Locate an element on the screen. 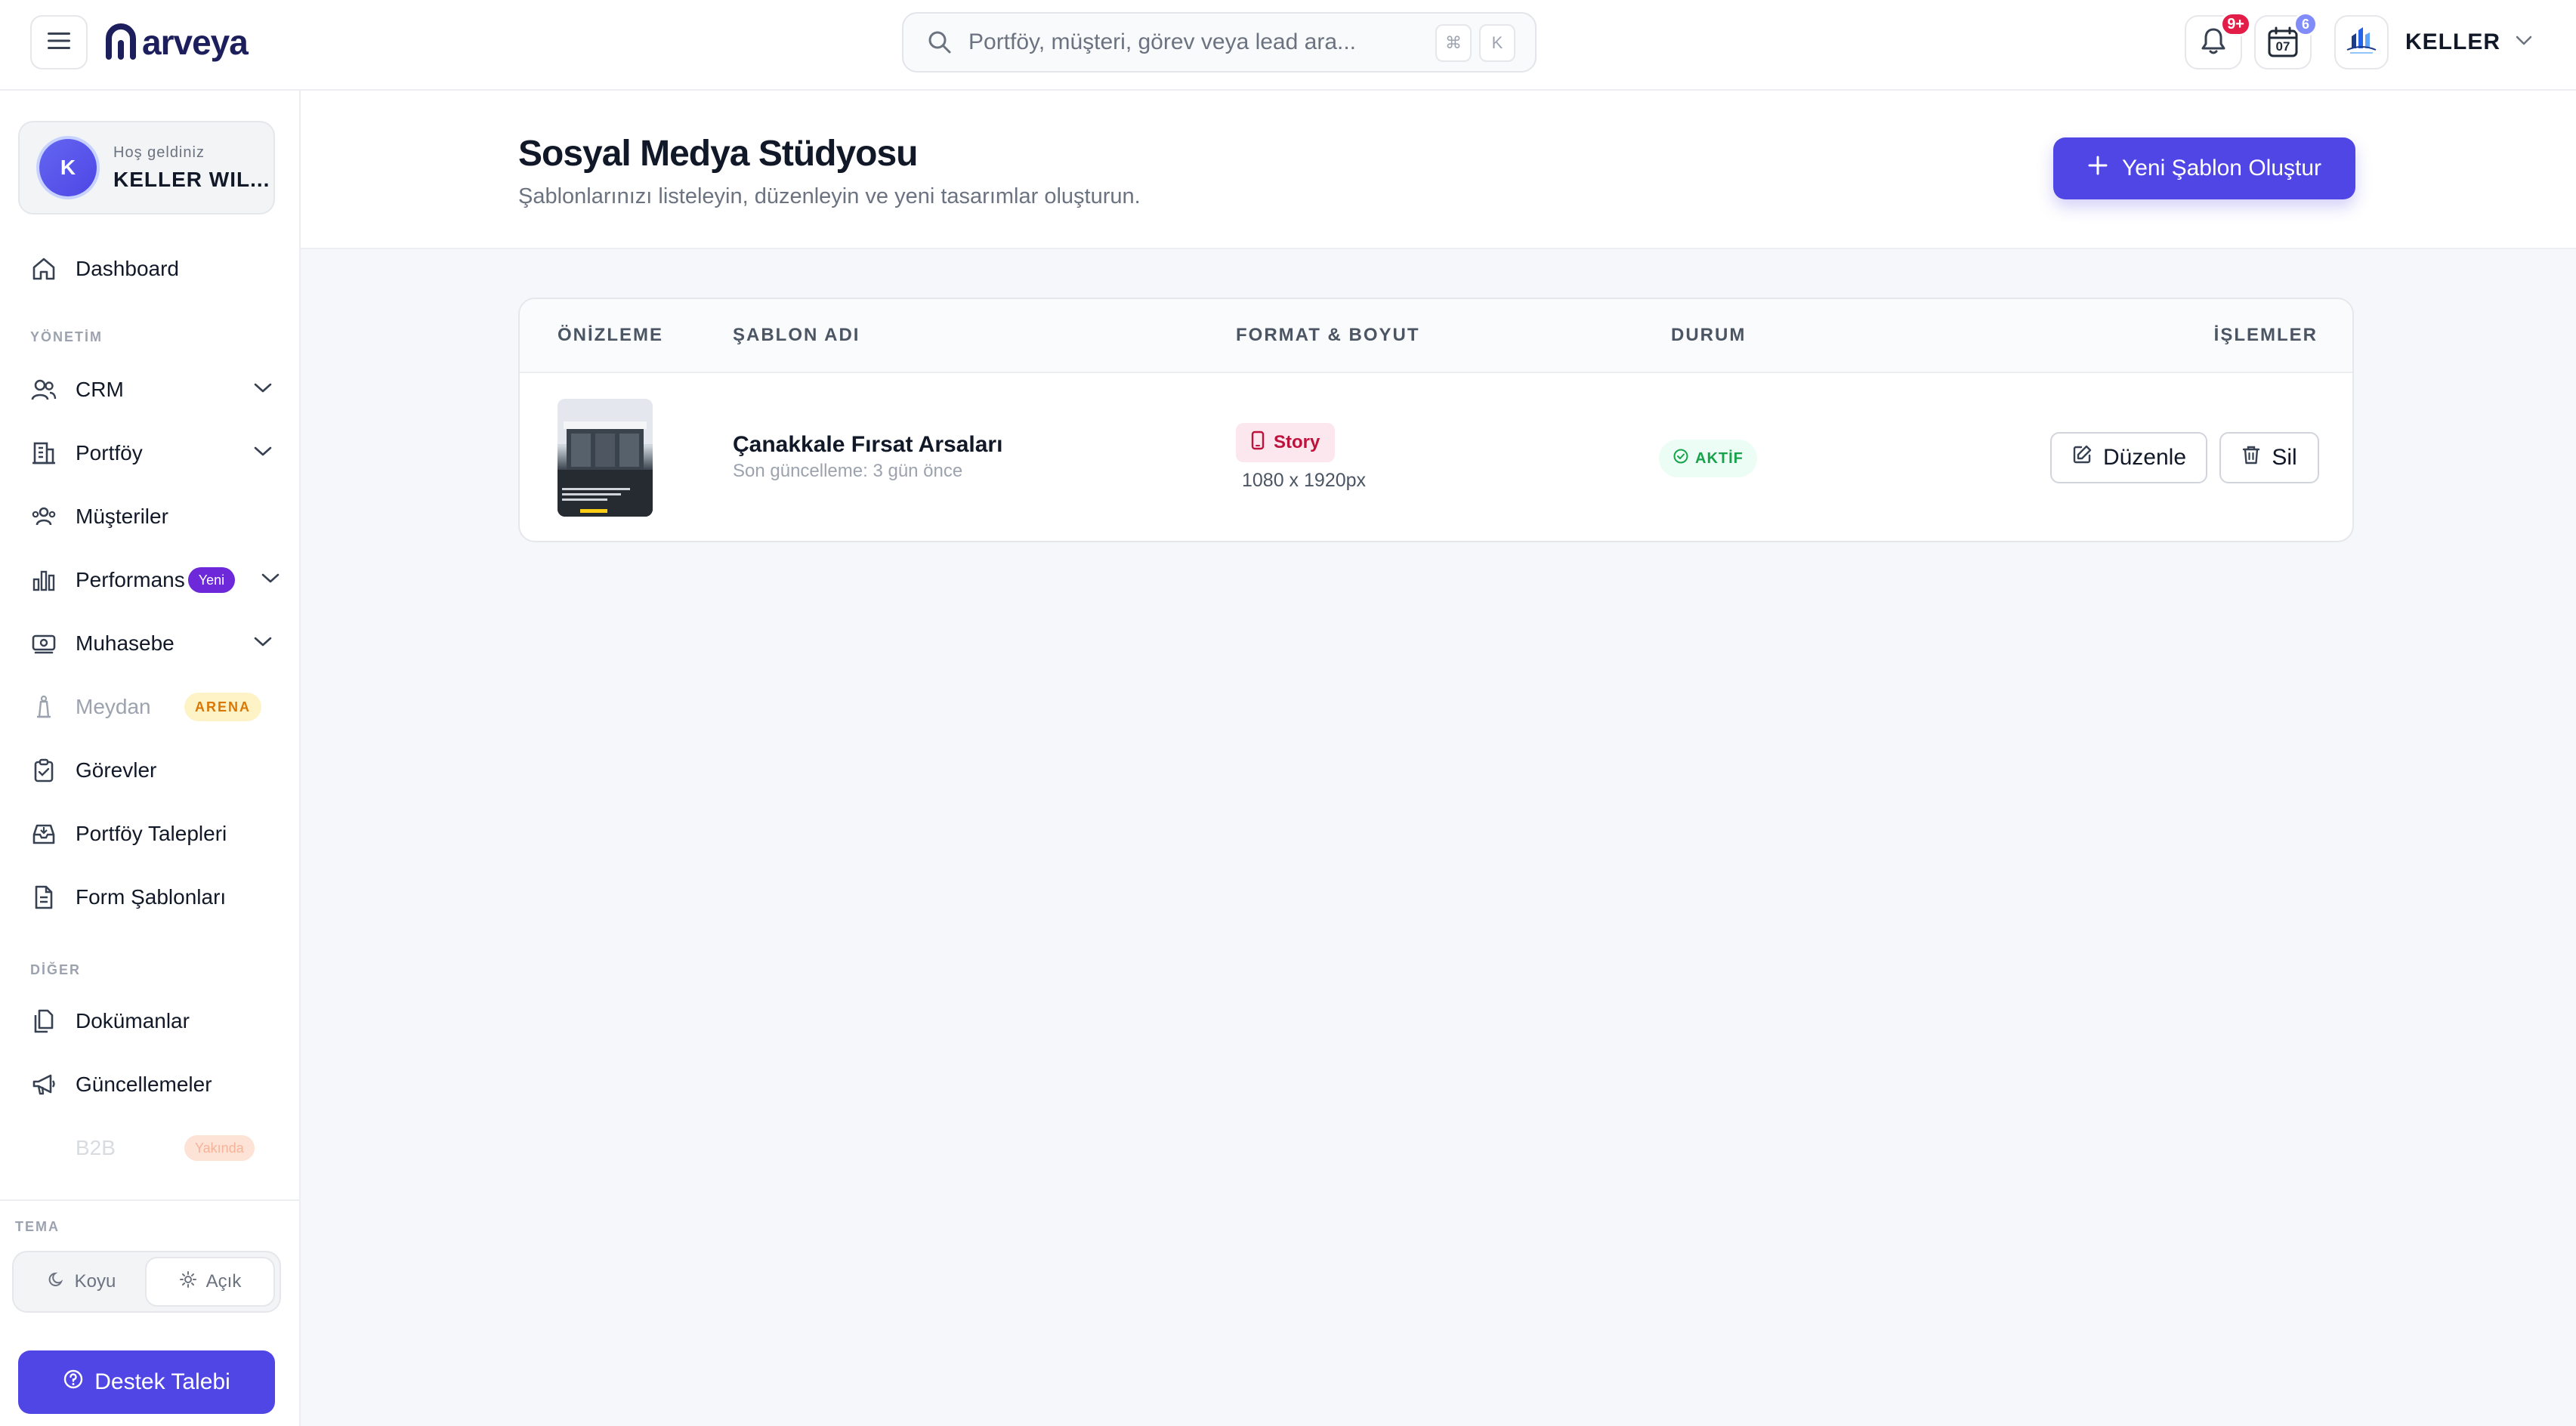  notification-count-badge: 9+ is located at coordinates (2235, 24).